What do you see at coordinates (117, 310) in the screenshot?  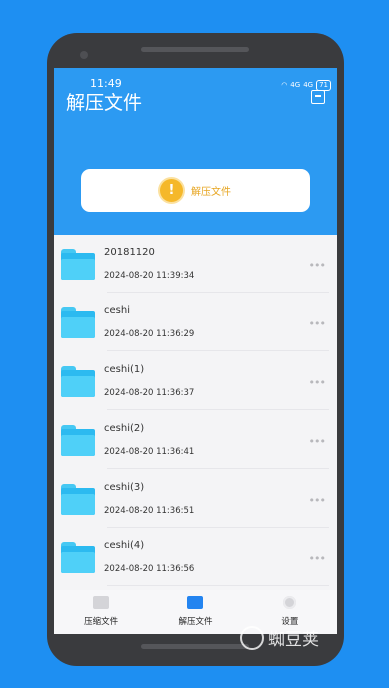 I see `file-name: ceshi` at bounding box center [117, 310].